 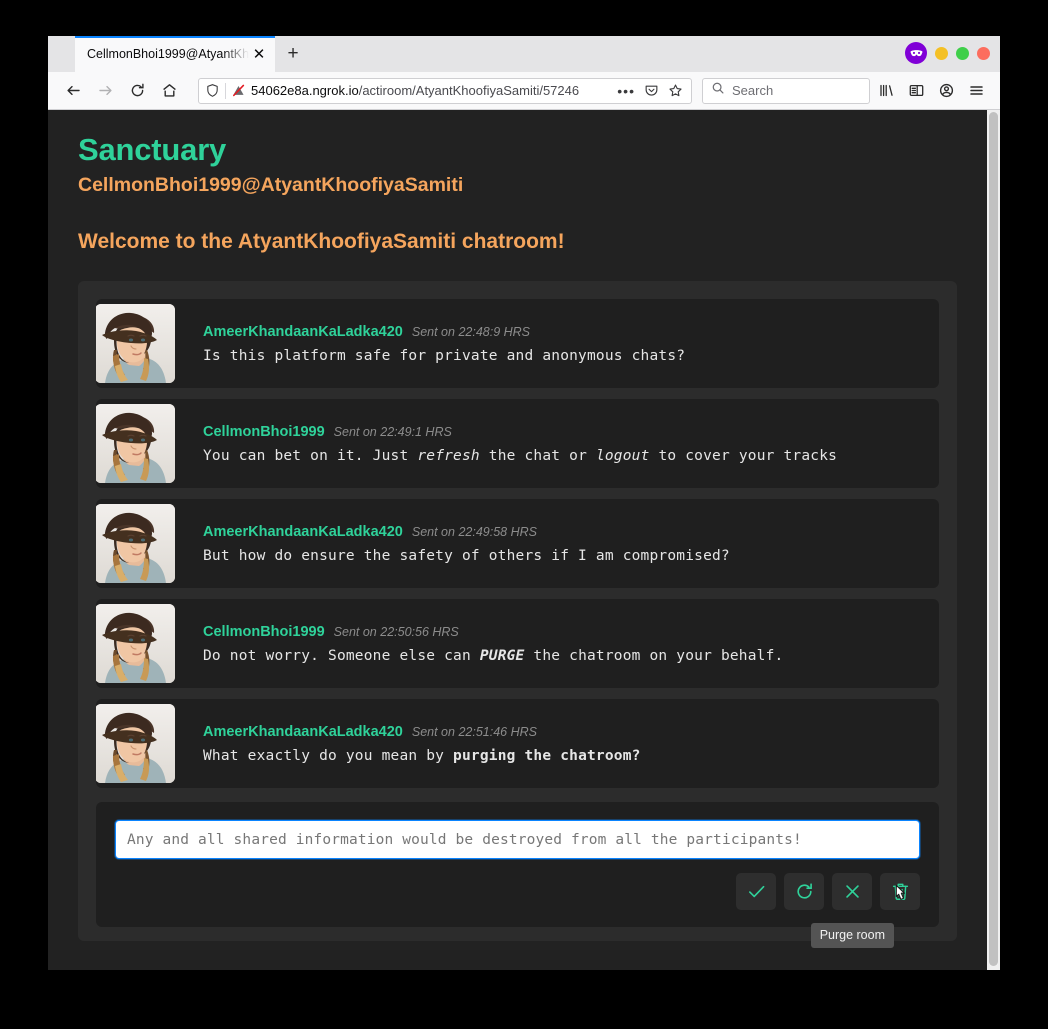 I want to click on logout-button, so click(x=852, y=892).